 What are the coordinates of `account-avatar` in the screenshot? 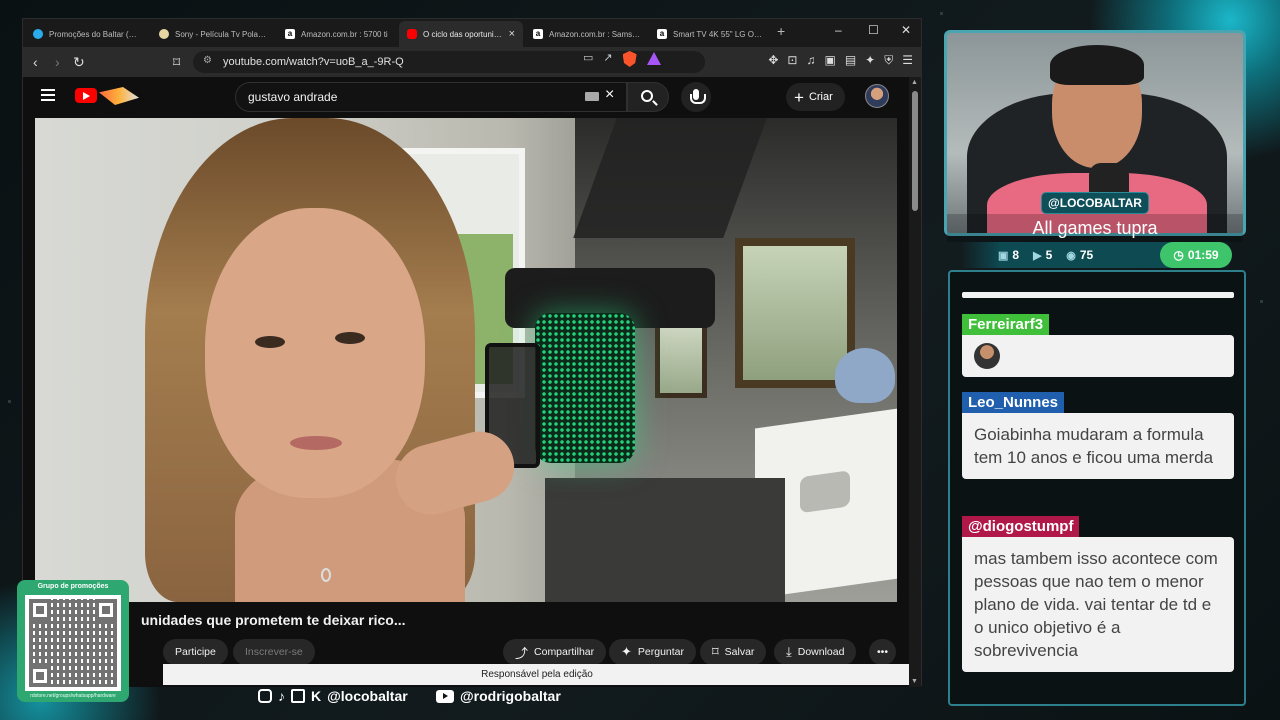 It's located at (877, 96).